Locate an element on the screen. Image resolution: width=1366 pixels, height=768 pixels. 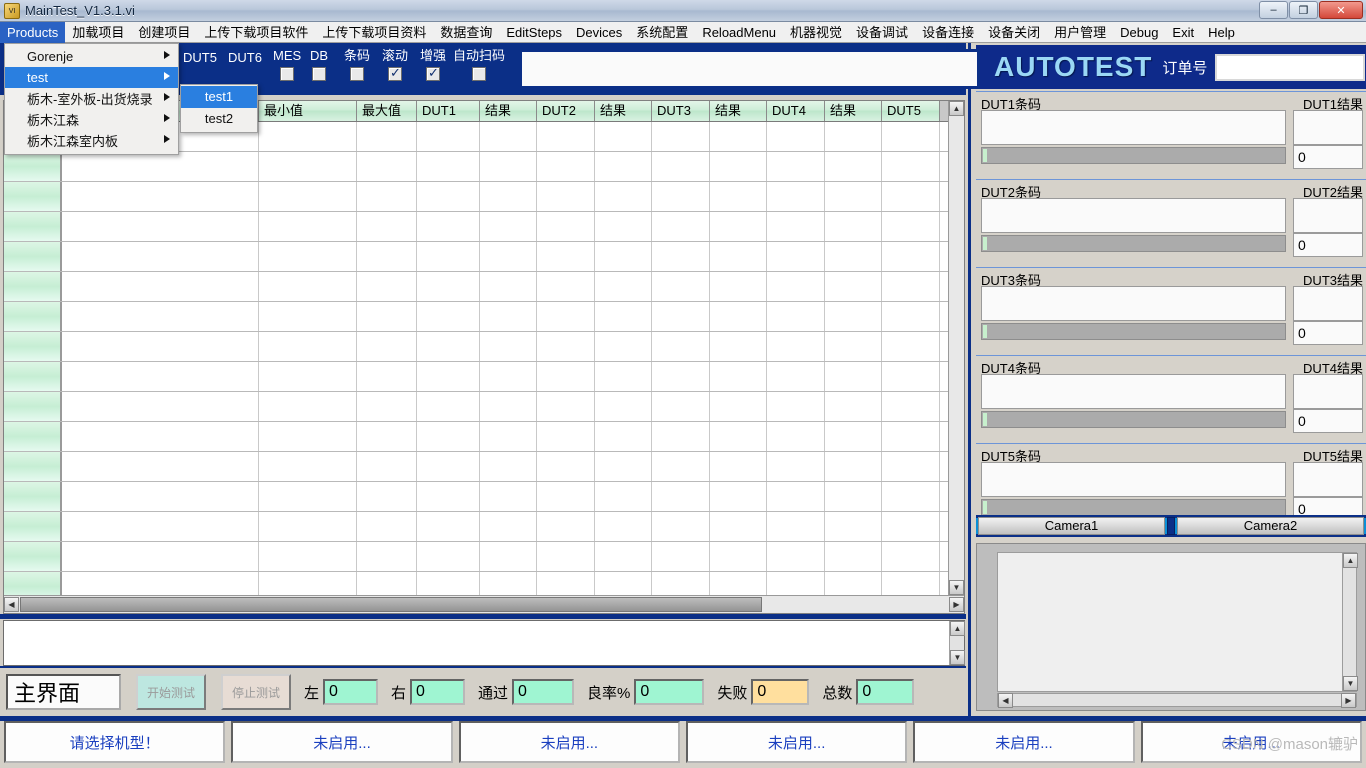
menu-item-i11: 设备调试 is located at coordinates (882, 32).